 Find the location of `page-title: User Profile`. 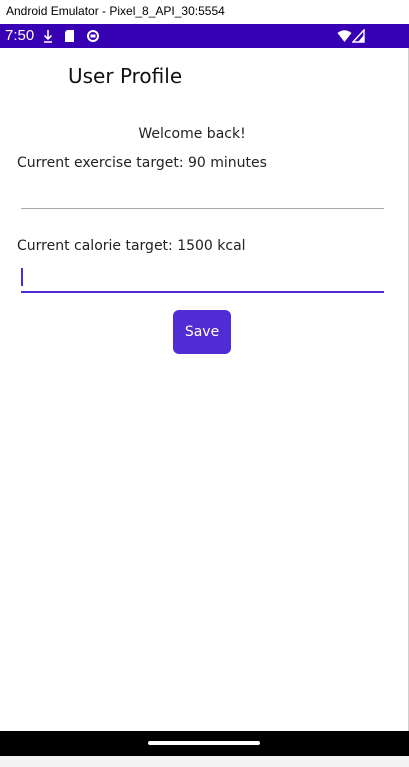

page-title: User Profile is located at coordinates (125, 76).